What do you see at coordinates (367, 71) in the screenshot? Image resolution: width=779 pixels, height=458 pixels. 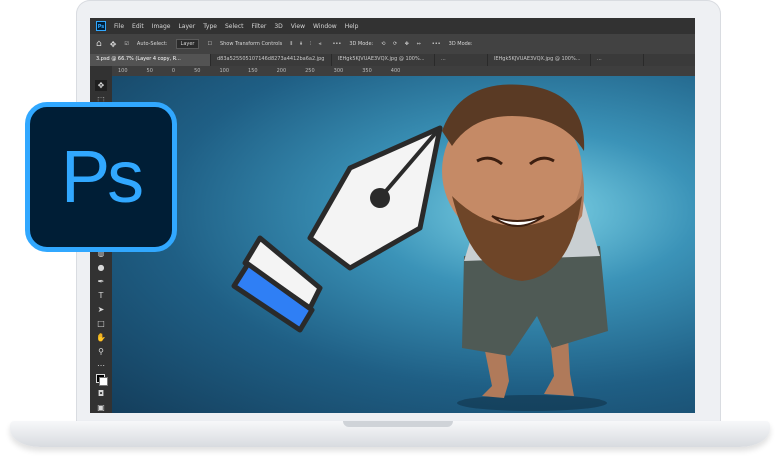 I see `ruler-tick: 350` at bounding box center [367, 71].